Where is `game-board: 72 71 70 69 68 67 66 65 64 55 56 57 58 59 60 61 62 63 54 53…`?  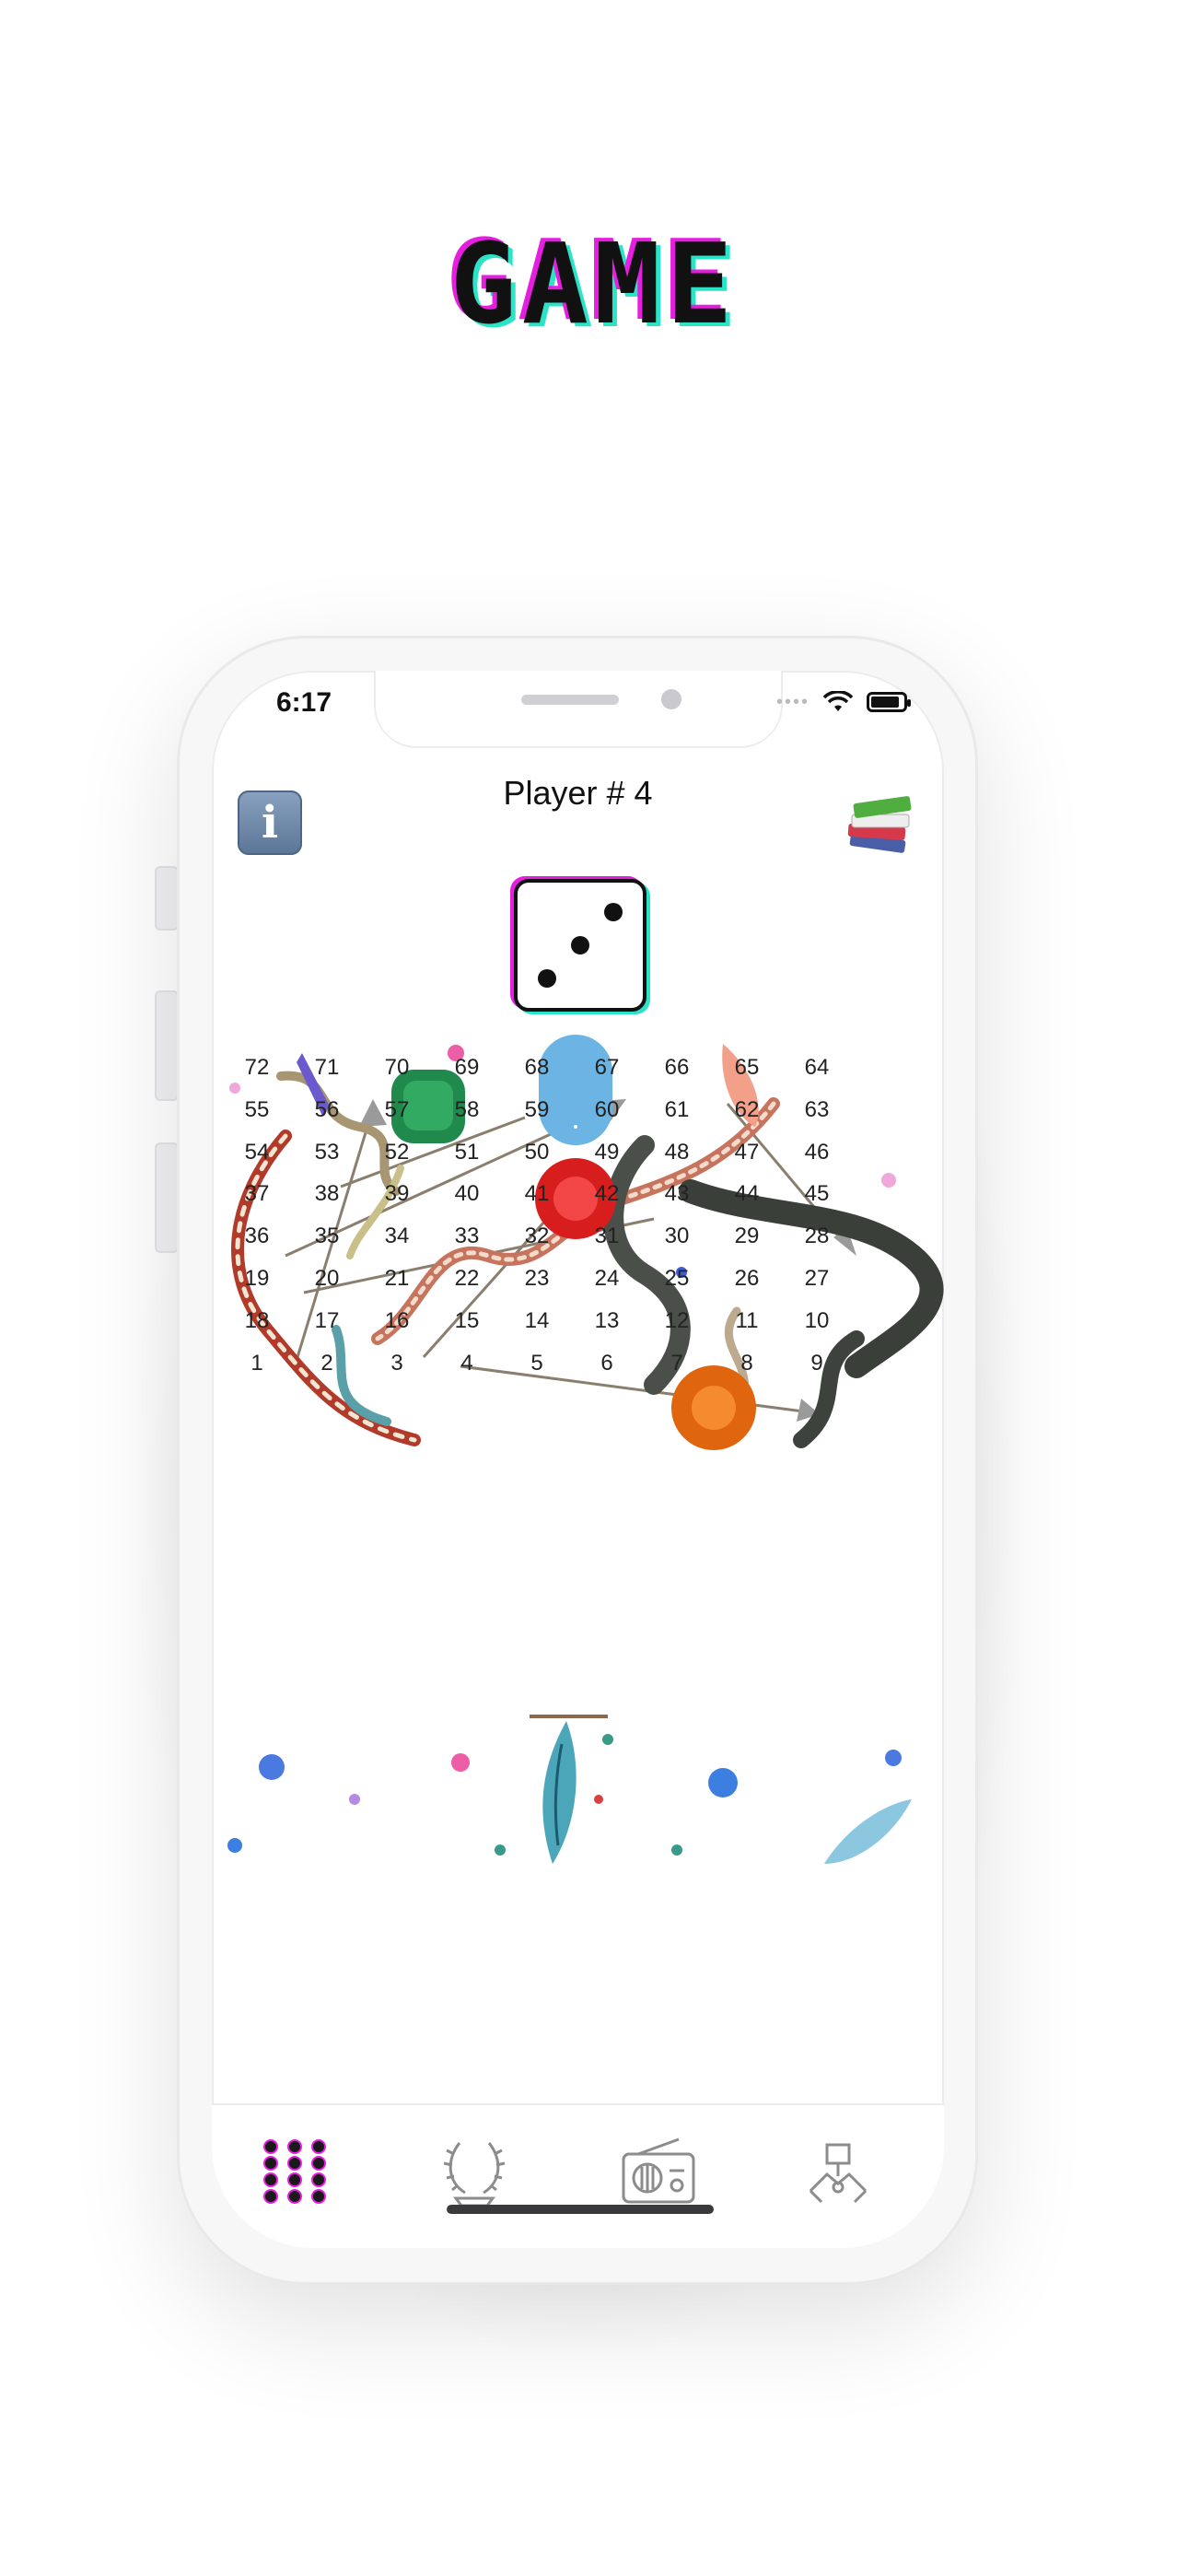
game-board: 72 71 70 69 68 67 66 65 64 55 56 57 58 59 60 61 62 63 54 53… is located at coordinates (578, 1246).